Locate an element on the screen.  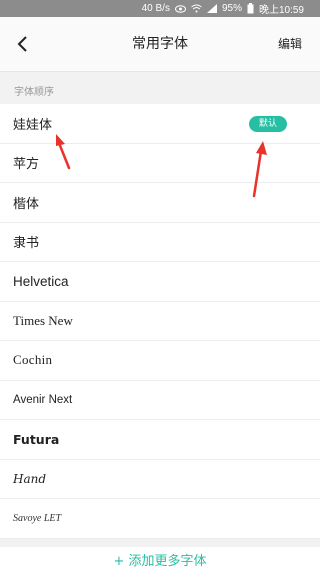
font-row-futura: Futura is located at coordinates (160, 440).